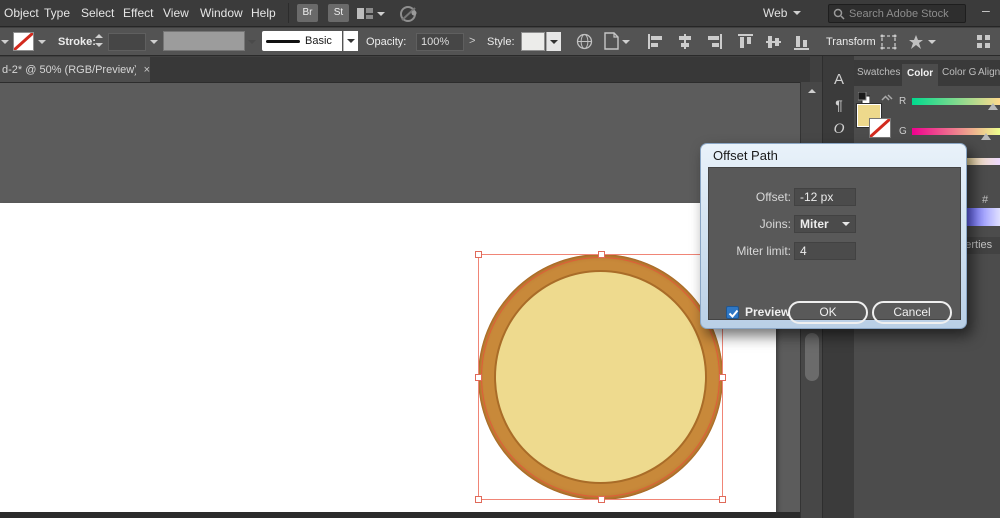 This screenshot has width=1000, height=518. What do you see at coordinates (600, 377) in the screenshot?
I see `selection-bounding-box` at bounding box center [600, 377].